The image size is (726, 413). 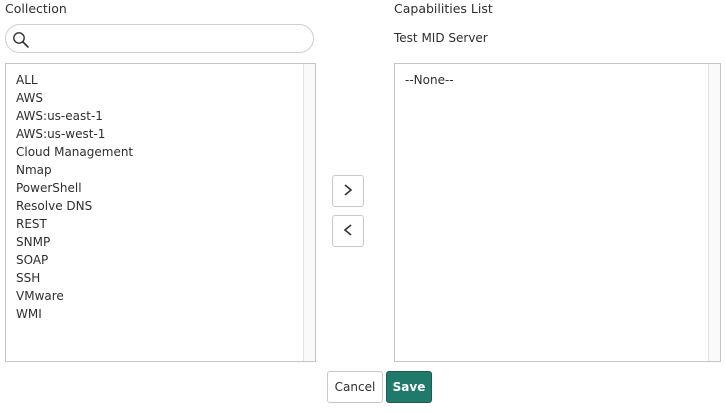 I want to click on chevron-right-icon, so click(x=348, y=191).